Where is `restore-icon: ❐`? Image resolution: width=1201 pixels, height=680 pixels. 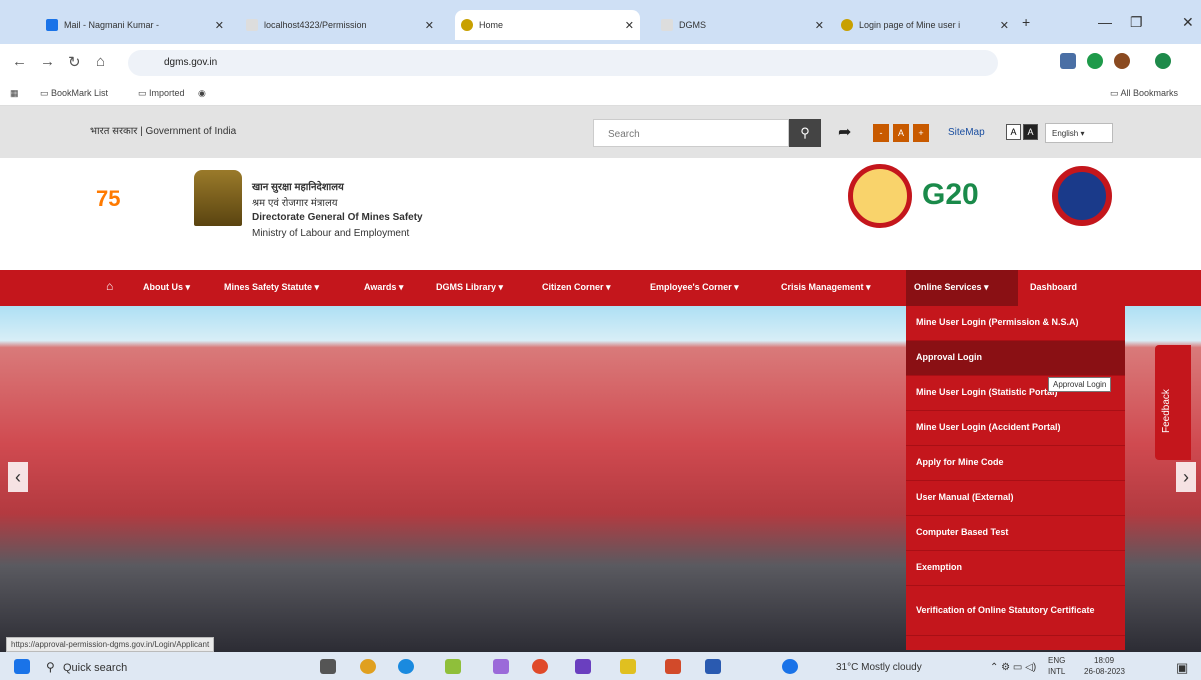
restore-icon: ❐ is located at coordinates (1136, 22).